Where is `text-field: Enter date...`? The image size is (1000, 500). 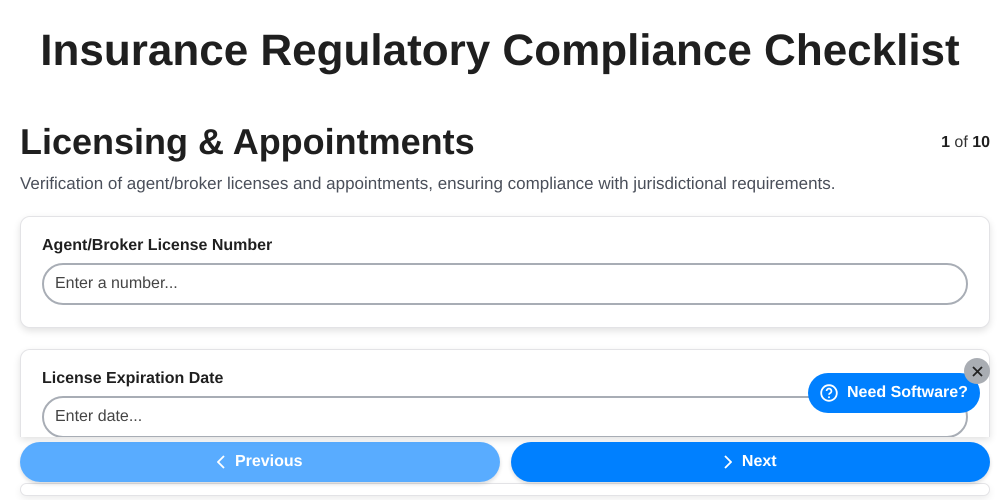
text-field: Enter date... is located at coordinates (505, 416).